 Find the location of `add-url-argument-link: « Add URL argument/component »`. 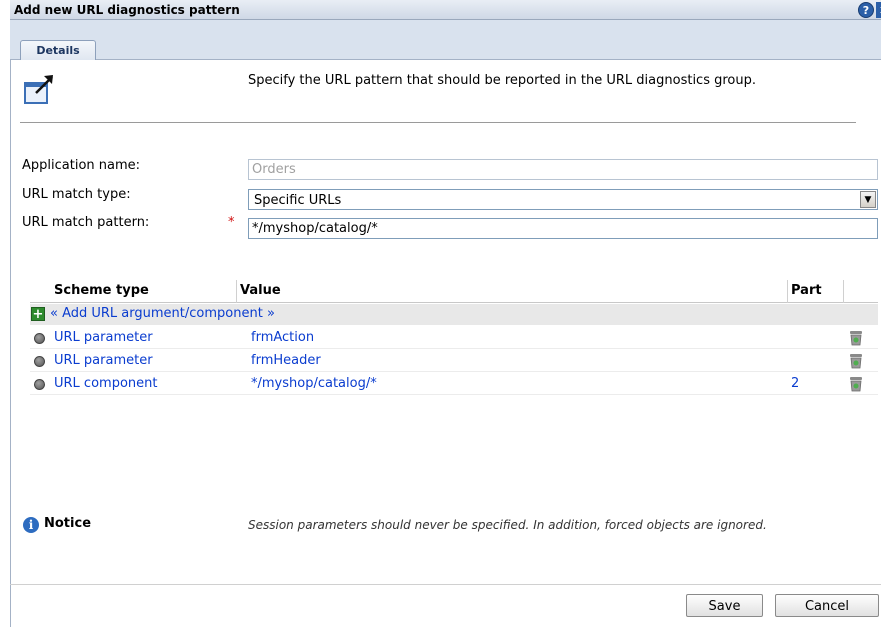

add-url-argument-link: « Add URL argument/component » is located at coordinates (162, 313).